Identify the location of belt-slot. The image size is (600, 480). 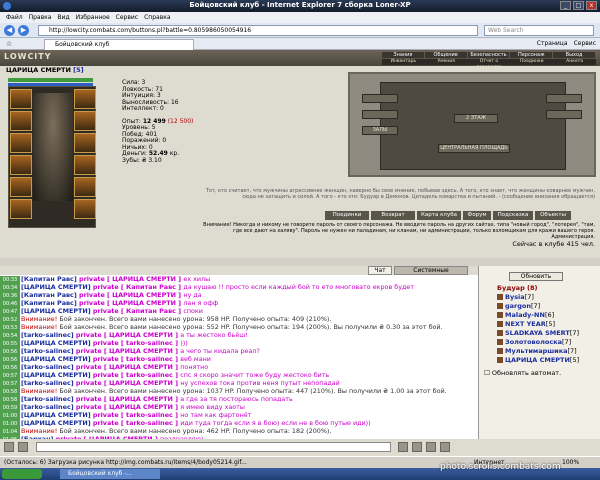
(21, 209).